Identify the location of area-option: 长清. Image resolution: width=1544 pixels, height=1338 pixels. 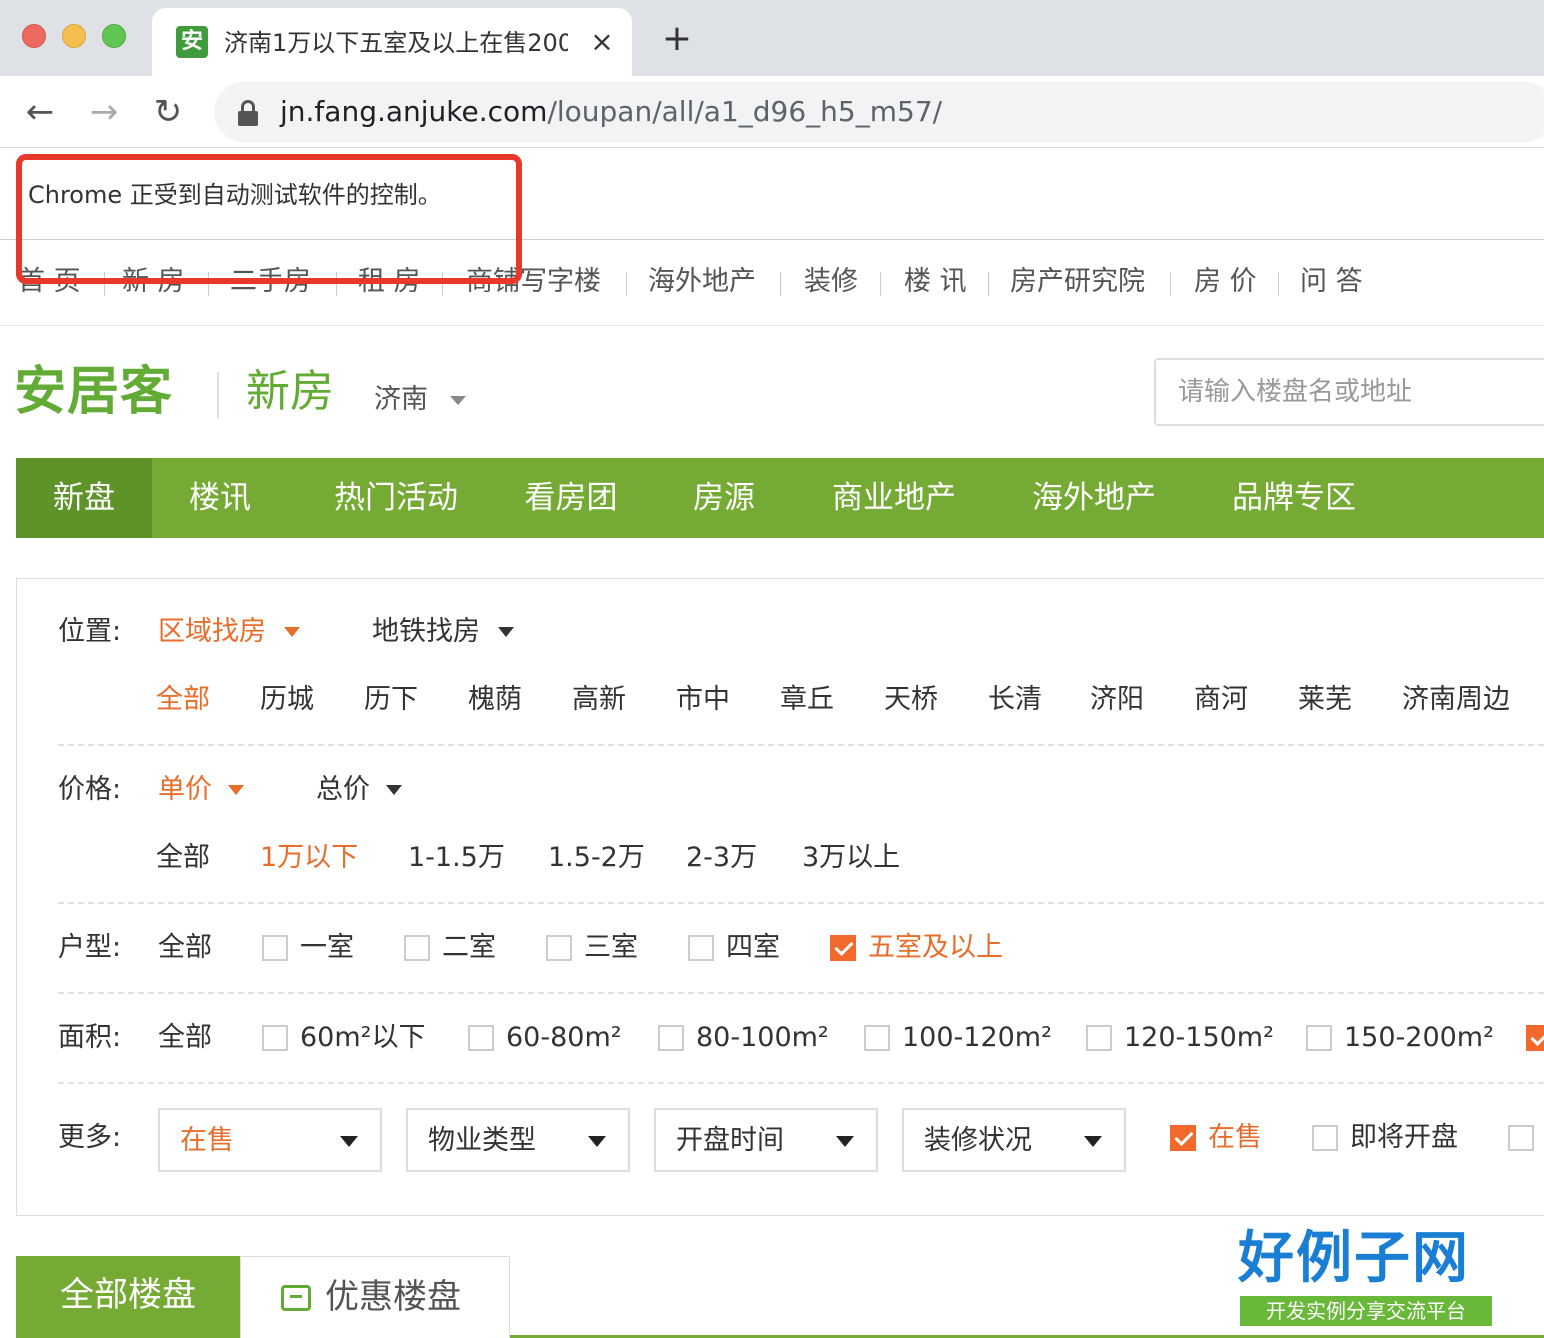
(1015, 700).